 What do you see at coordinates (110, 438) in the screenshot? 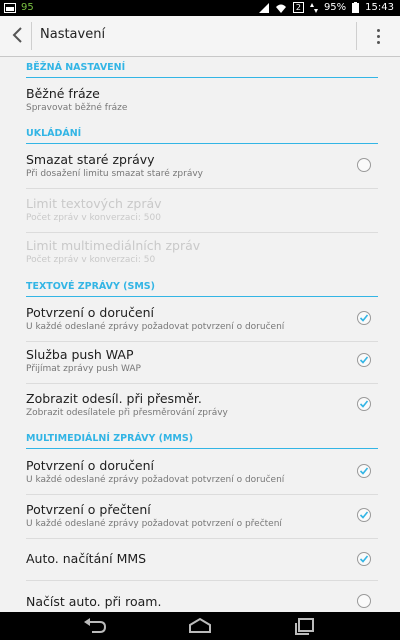
I see `section-label: MULTIMEDIÁLNÍ ZPRÁVY (MMS)` at bounding box center [110, 438].